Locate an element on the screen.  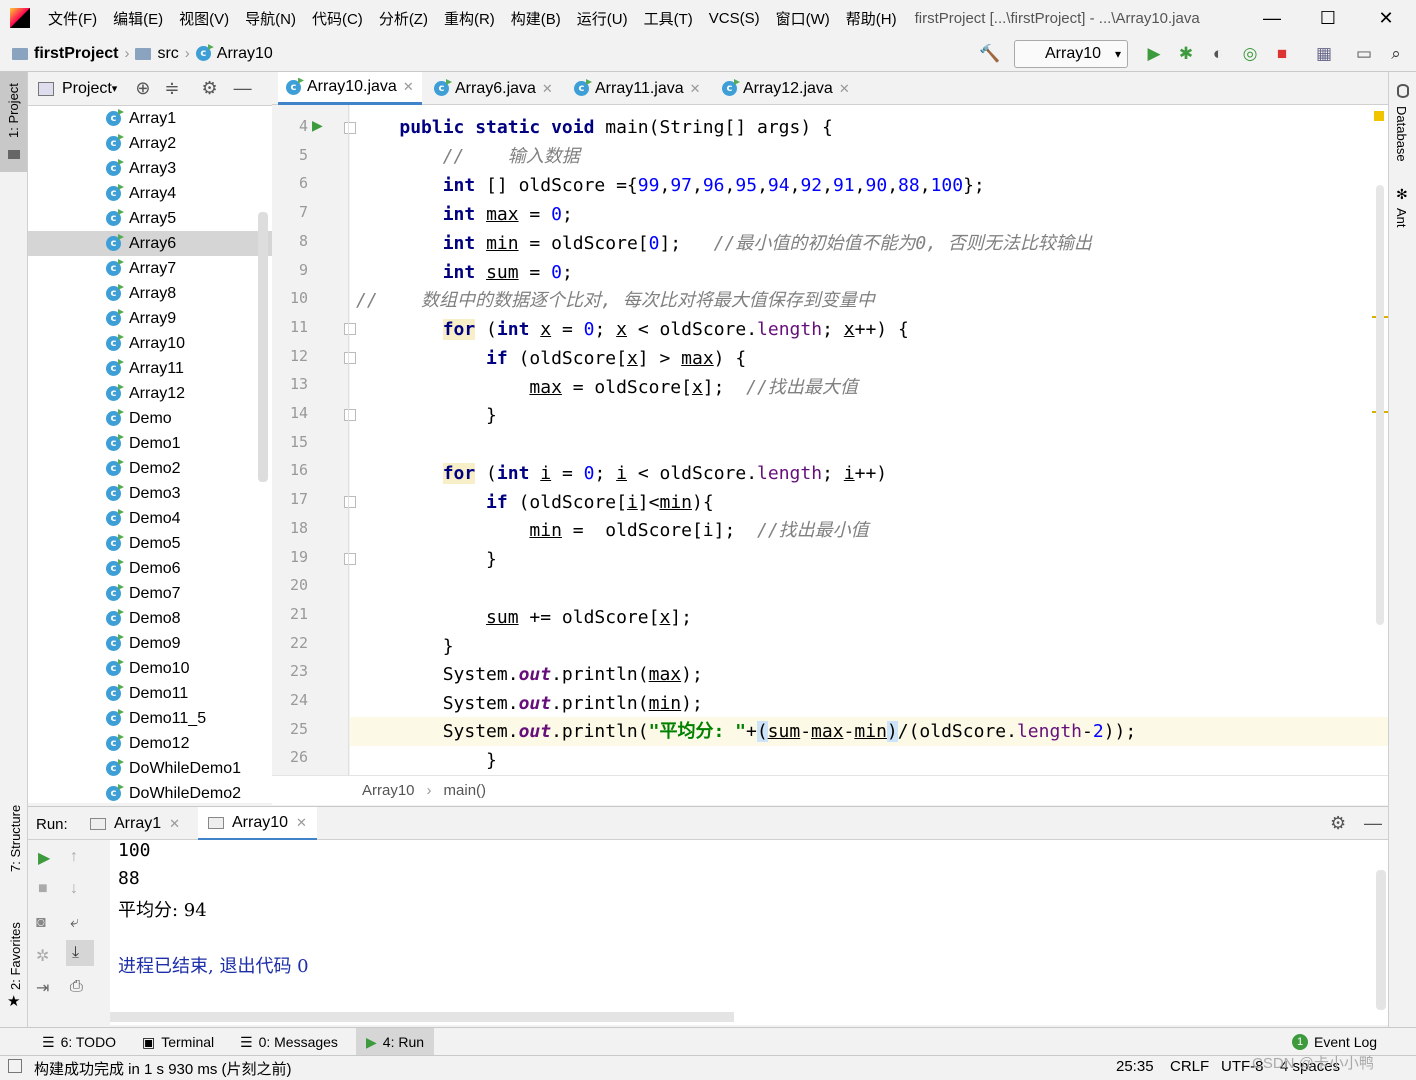
camera-icon: ◙ is located at coordinates (41, 923).